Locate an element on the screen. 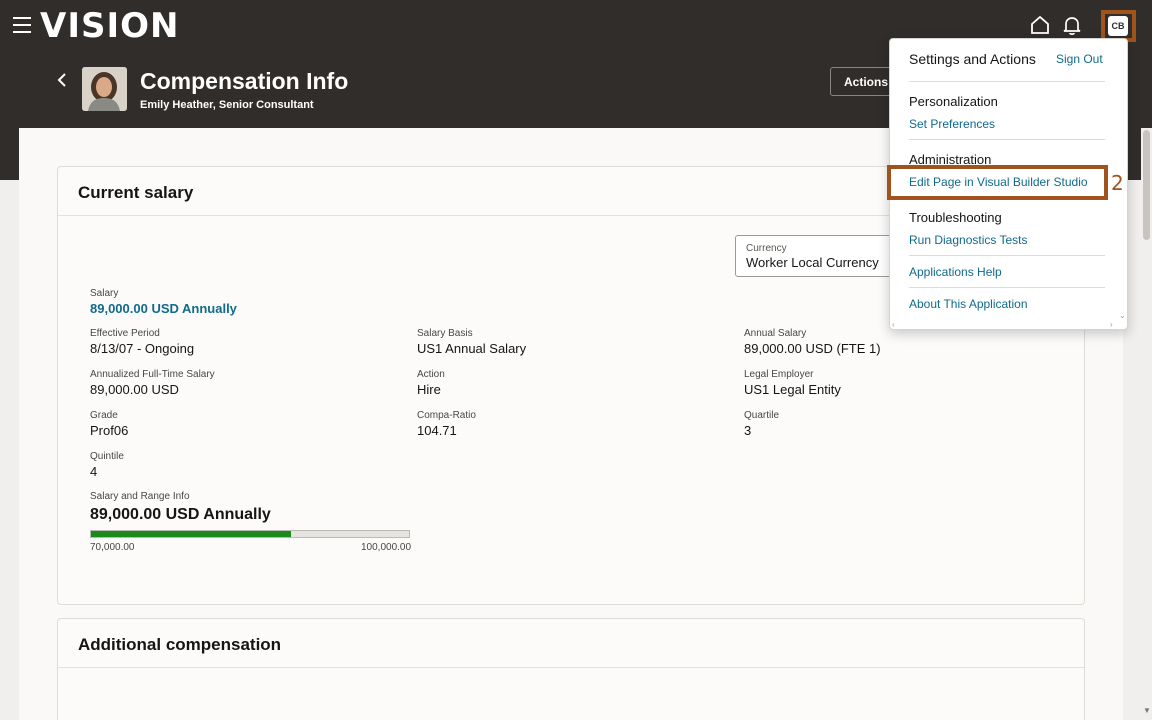 This screenshot has width=1152, height=720. legal-employer-field: Legal Employer US1 Legal Entity is located at coordinates (792, 383).